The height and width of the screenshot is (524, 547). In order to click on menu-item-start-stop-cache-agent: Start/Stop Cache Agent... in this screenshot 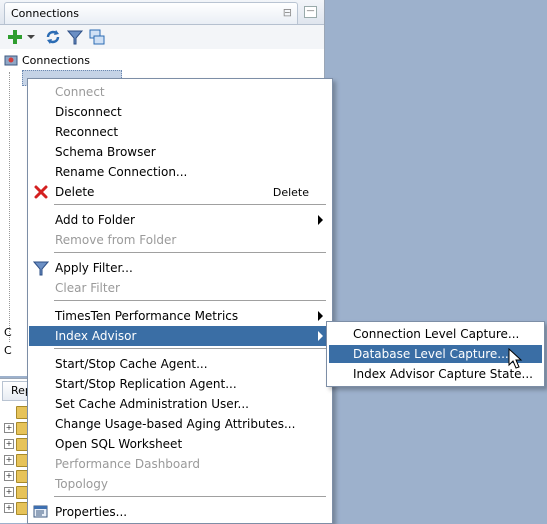, I will do `click(180, 364)`.